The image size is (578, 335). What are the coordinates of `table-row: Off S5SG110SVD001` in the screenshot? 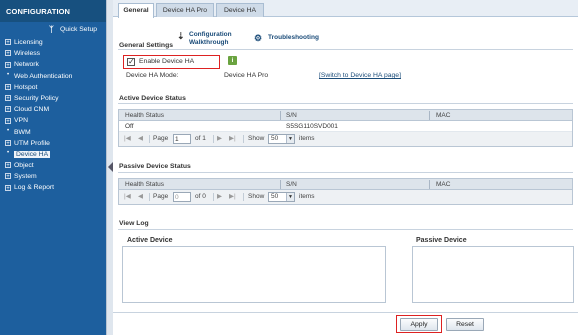 It's located at (345, 126).